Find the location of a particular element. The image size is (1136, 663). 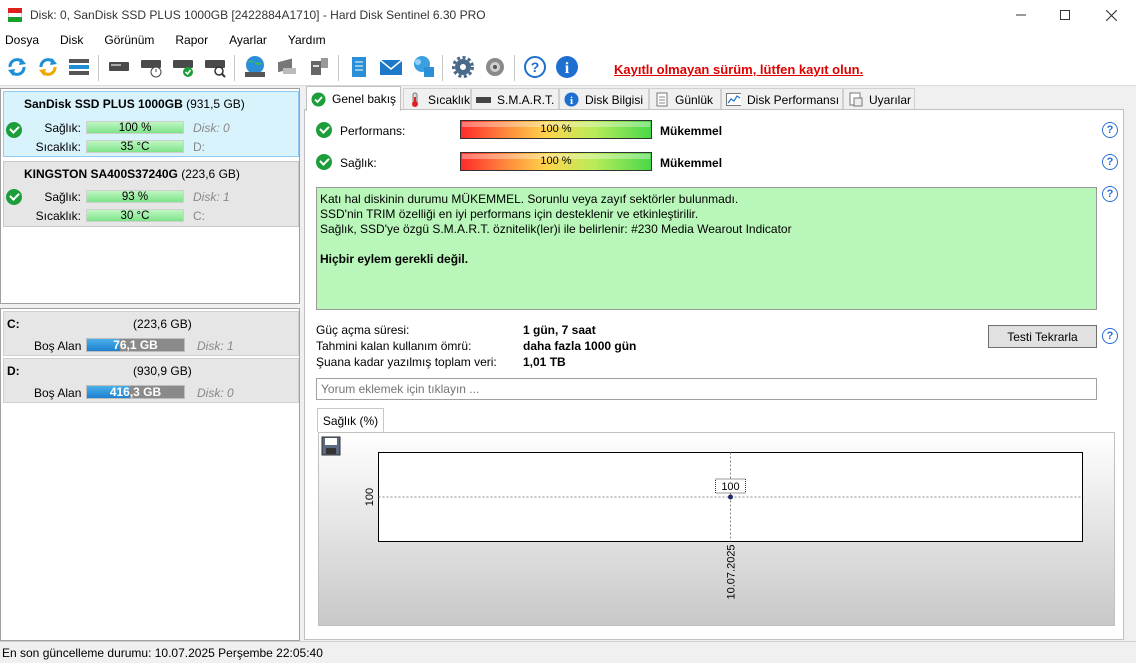

info-icon: i is located at coordinates (567, 67).